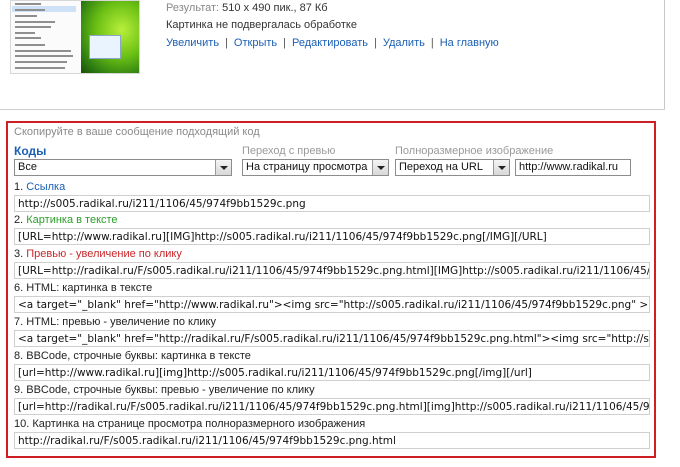  I want to click on preview-select-value: На страницу просмотра, so click(307, 167).